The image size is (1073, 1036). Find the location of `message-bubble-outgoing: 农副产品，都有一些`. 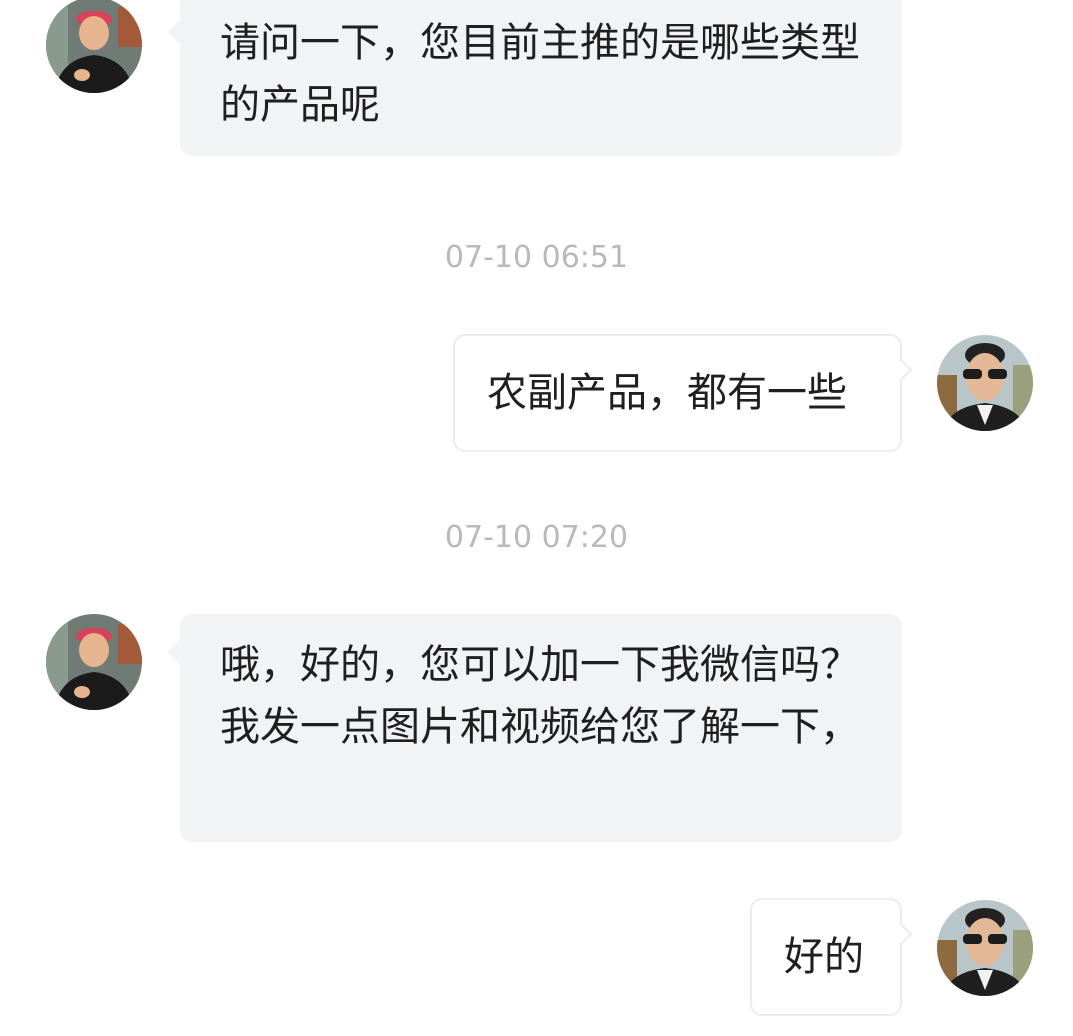

message-bubble-outgoing: 农副产品，都有一些 is located at coordinates (677, 393).